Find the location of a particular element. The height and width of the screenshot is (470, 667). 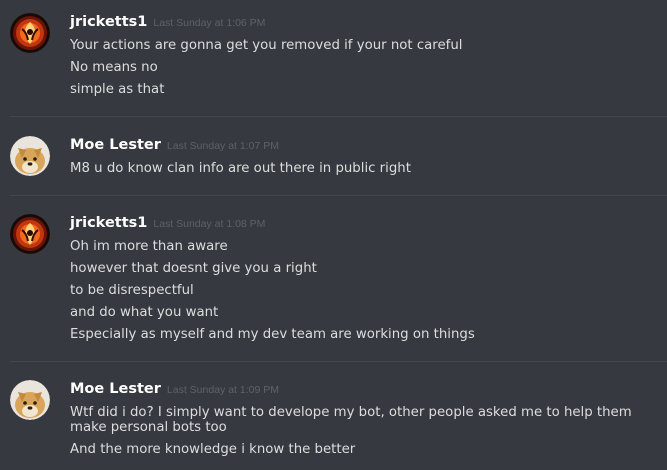

timestamp: Last Sunday at 1:07 PM is located at coordinates (222, 146).